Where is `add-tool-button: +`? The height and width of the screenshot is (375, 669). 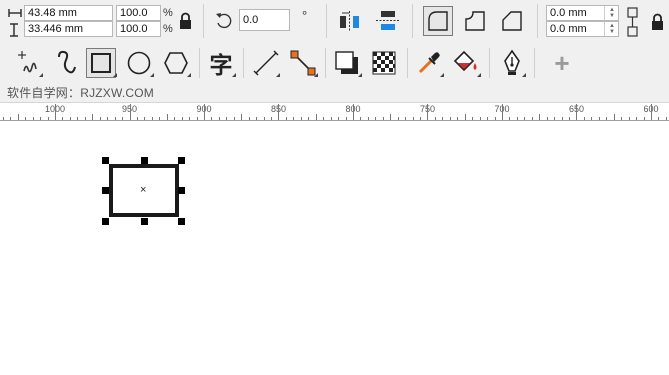
add-tool-button: + is located at coordinates (562, 63).